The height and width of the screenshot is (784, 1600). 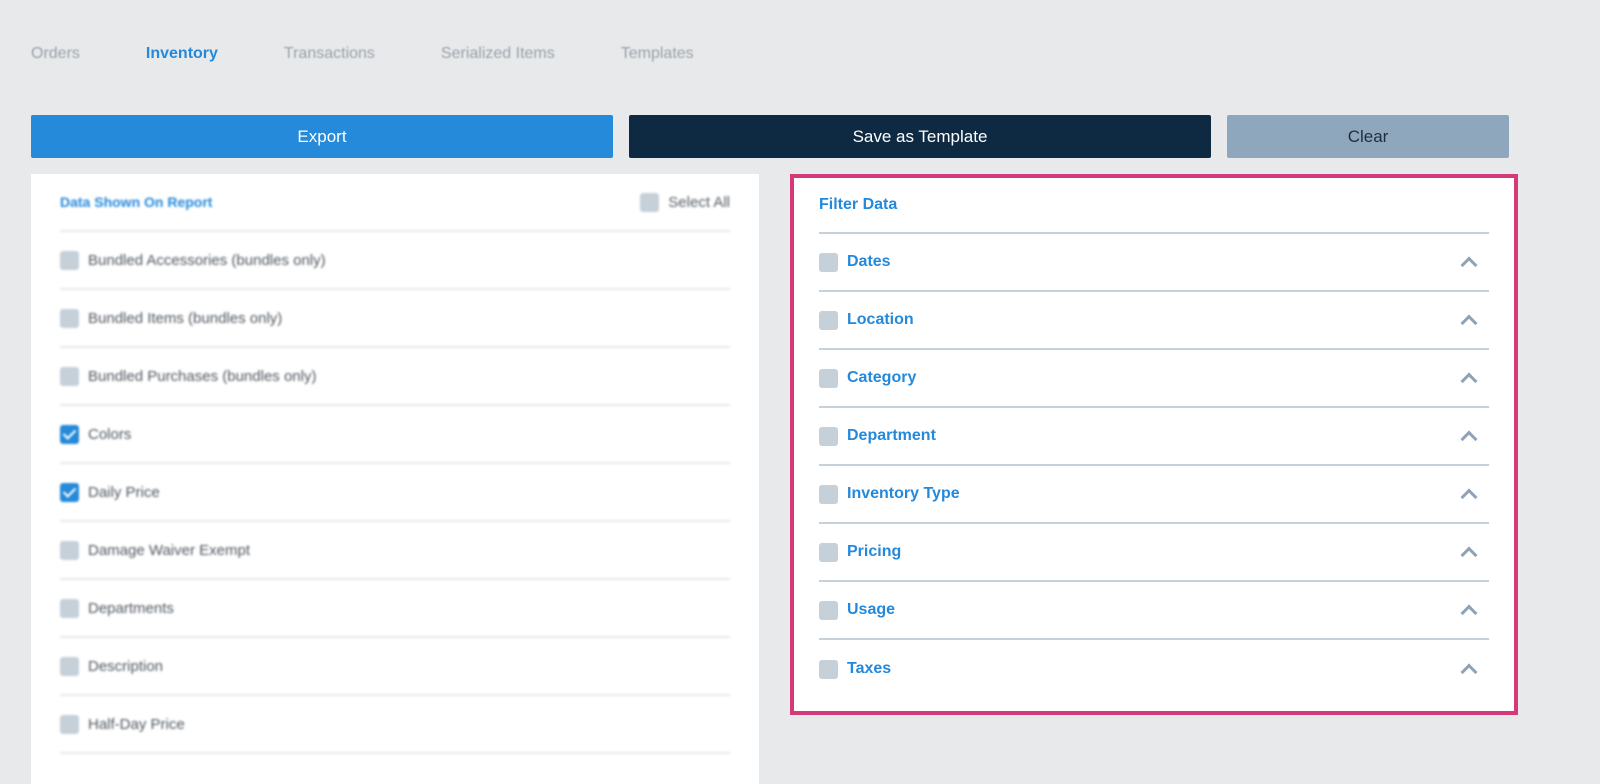 What do you see at coordinates (874, 551) in the screenshot?
I see `filter-label: Pricing` at bounding box center [874, 551].